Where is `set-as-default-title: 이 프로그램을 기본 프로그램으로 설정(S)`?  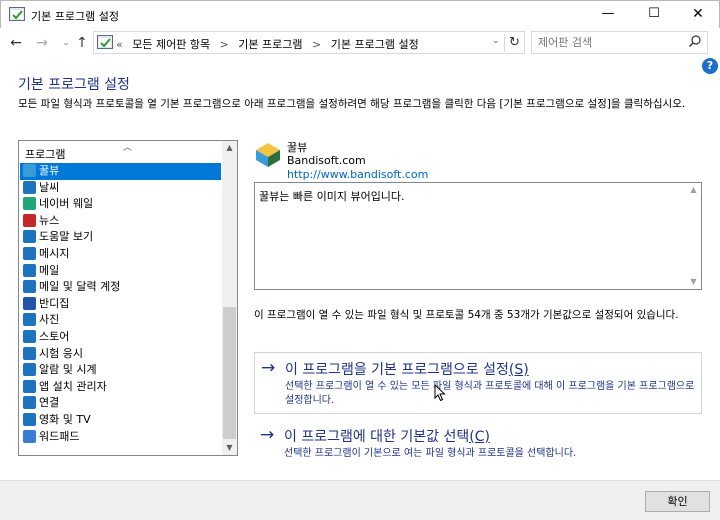
set-as-default-title: 이 프로그램을 기본 프로그램으로 설정(S) is located at coordinates (407, 369).